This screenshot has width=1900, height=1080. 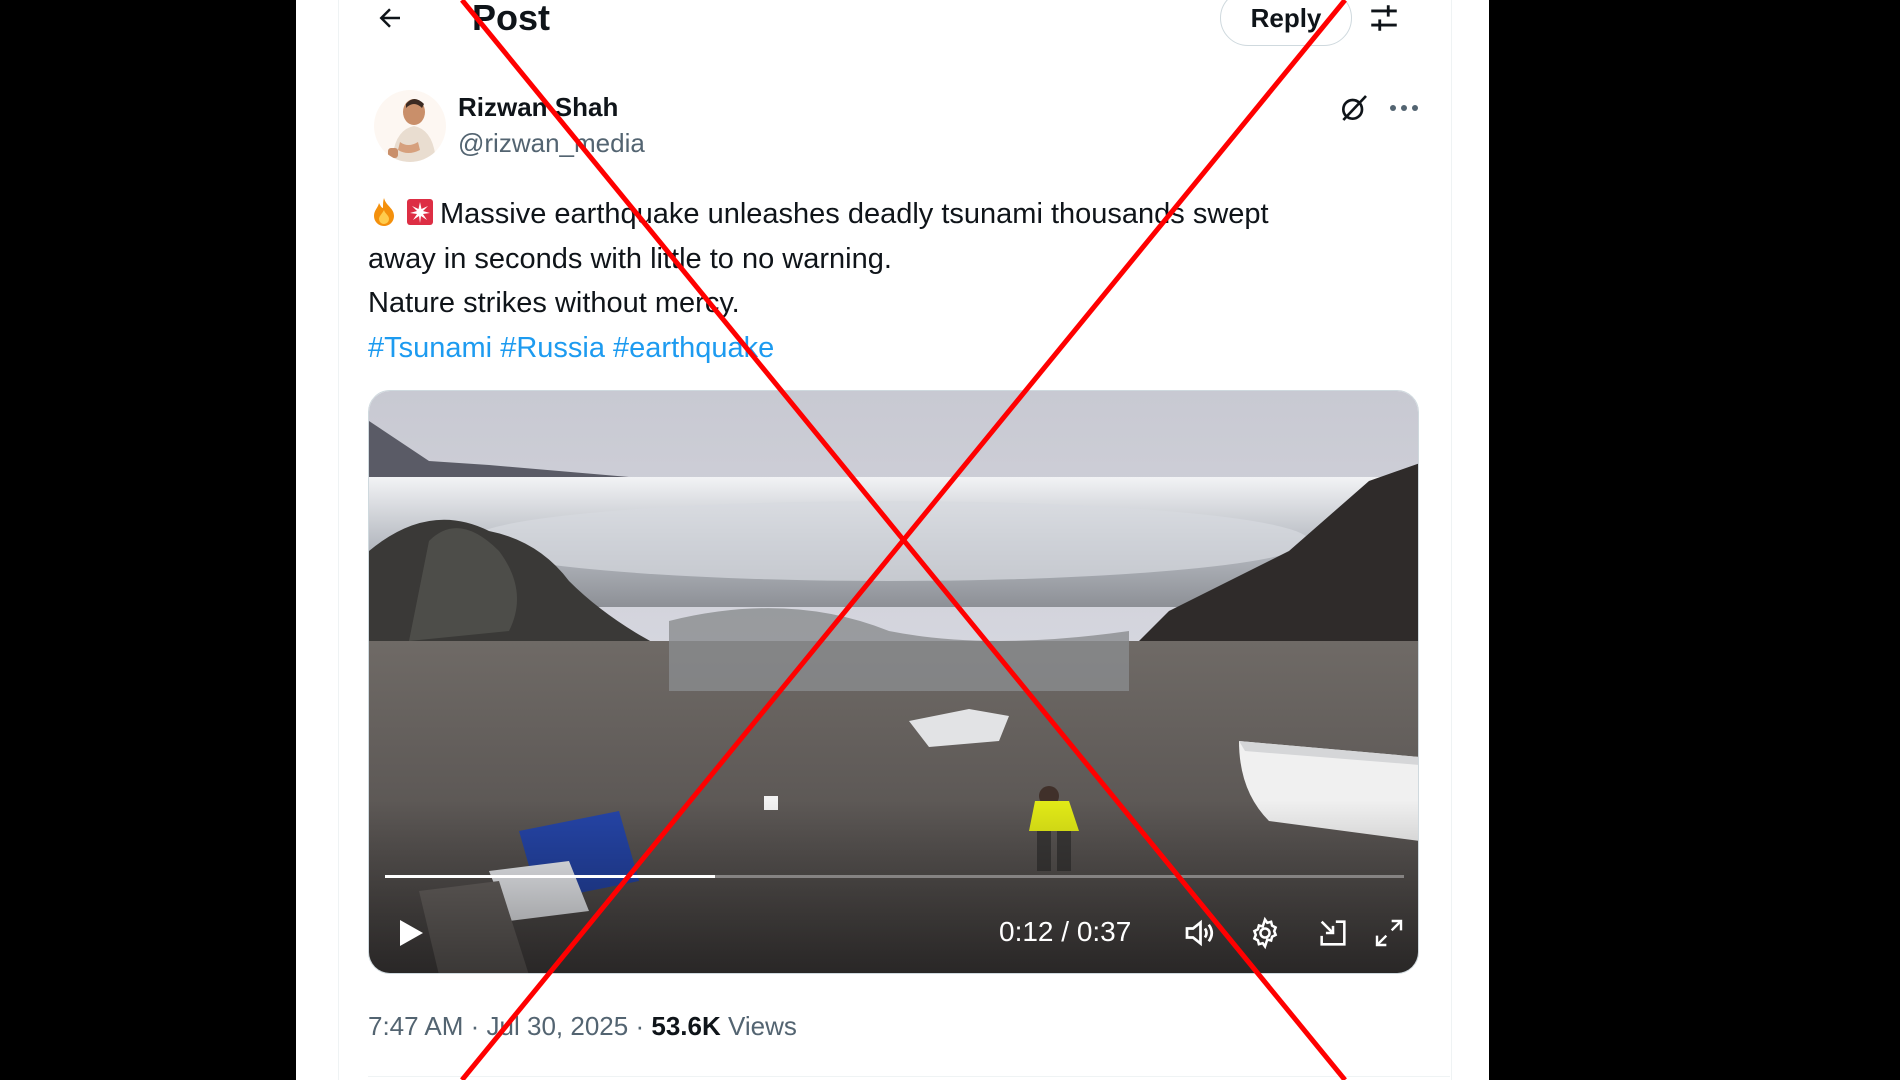 I want to click on post-date: Jul 30, 2025, so click(x=558, y=1026).